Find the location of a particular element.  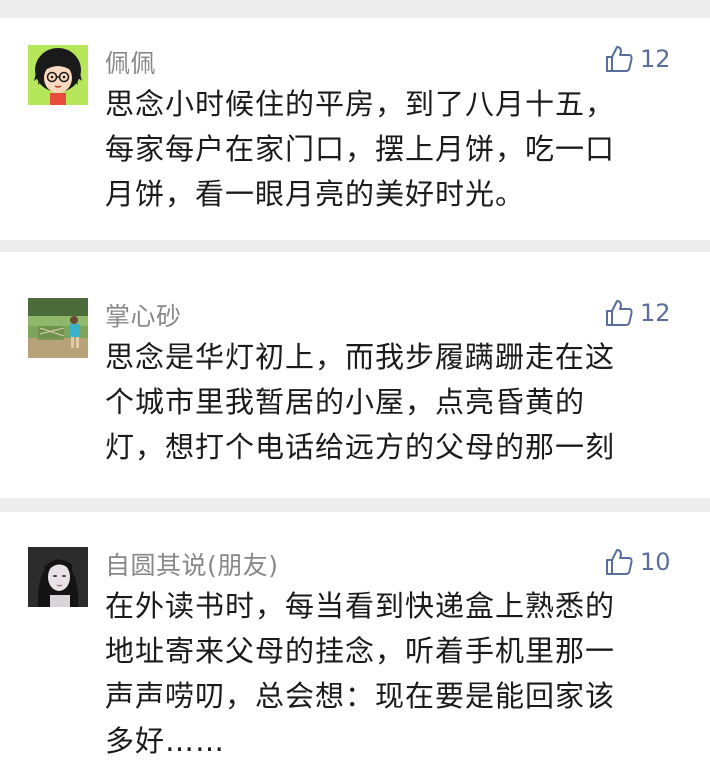

comment-line: 思念是华灯初上，而我步履蹒跚走在这 is located at coordinates (360, 357).